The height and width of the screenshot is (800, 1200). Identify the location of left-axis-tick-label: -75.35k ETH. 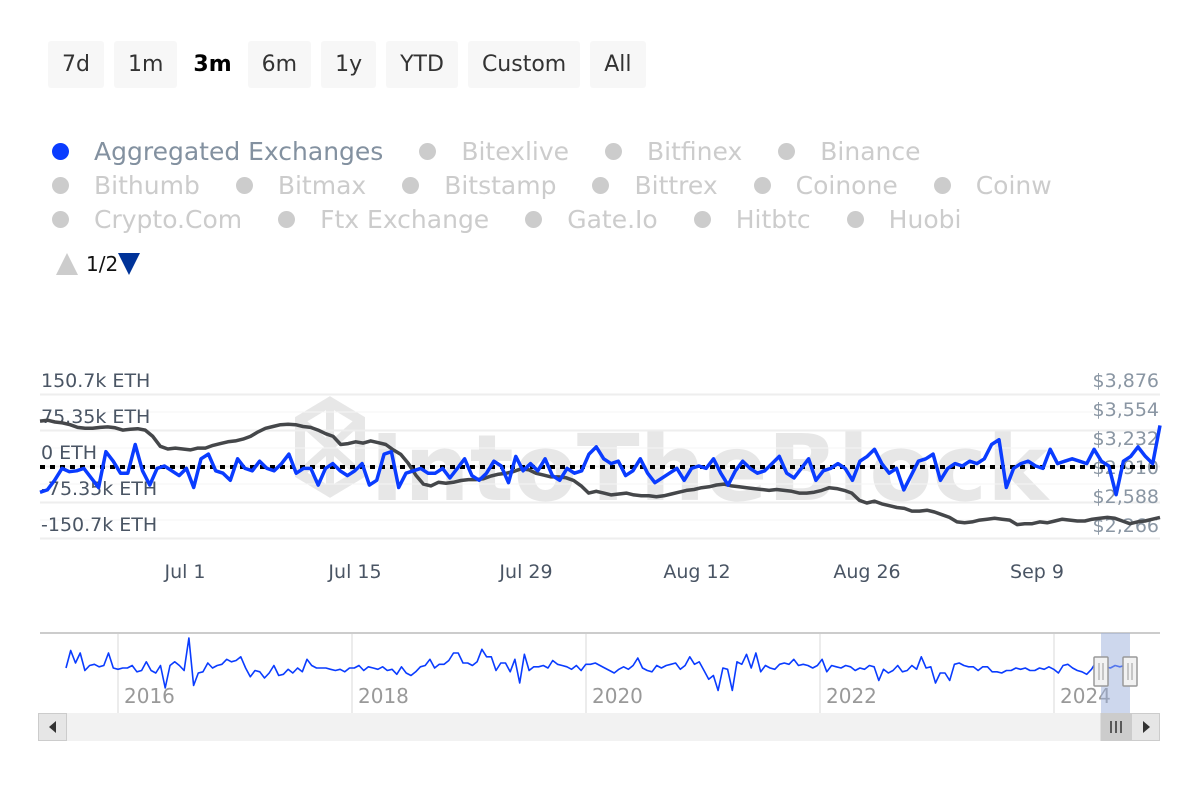
(99, 489).